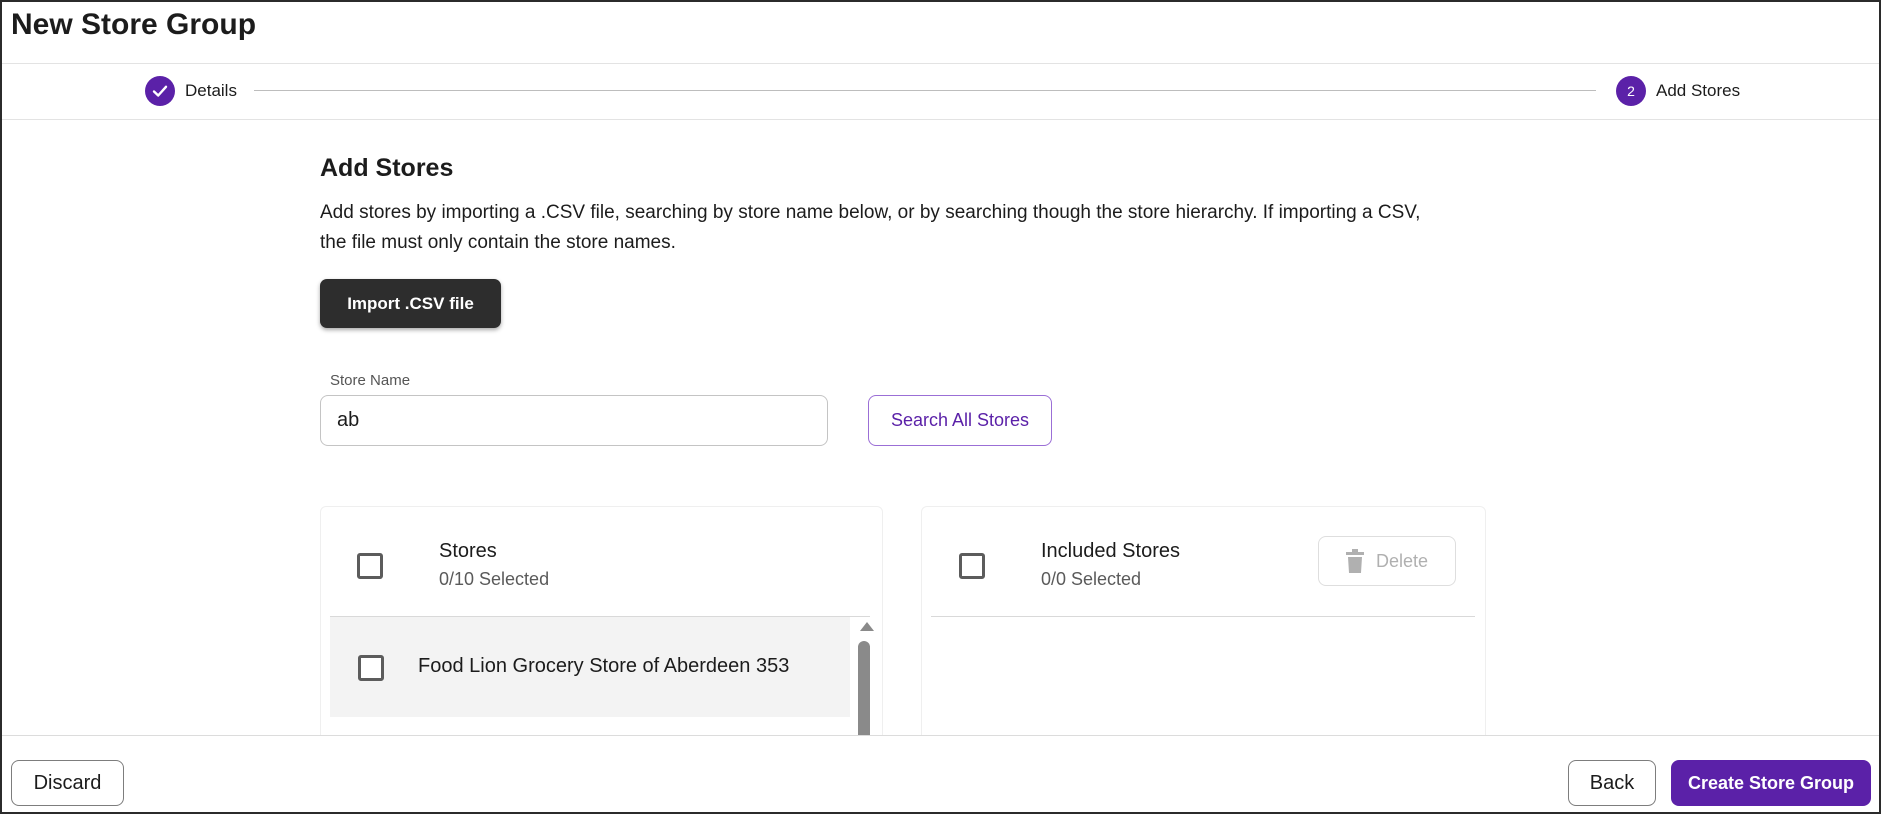 The image size is (1881, 814). I want to click on back-button: Back, so click(1612, 783).